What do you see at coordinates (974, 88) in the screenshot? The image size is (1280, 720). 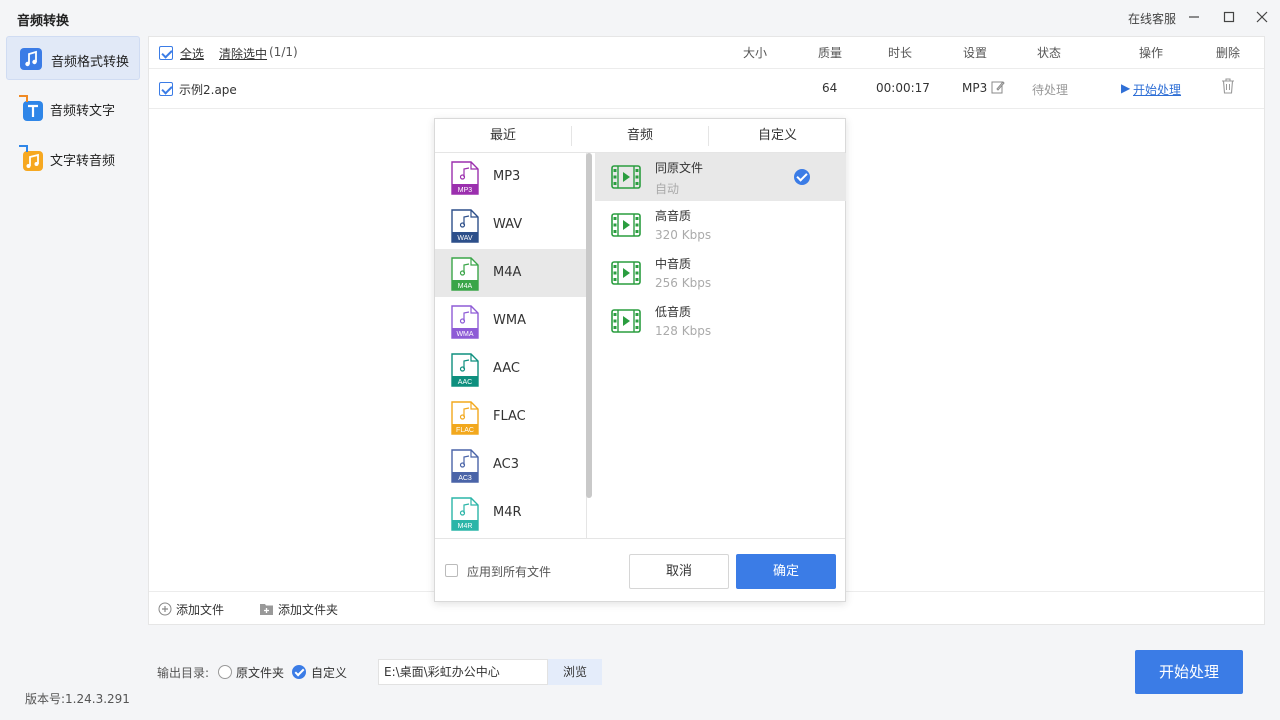 I see `output-format: MP3` at bounding box center [974, 88].